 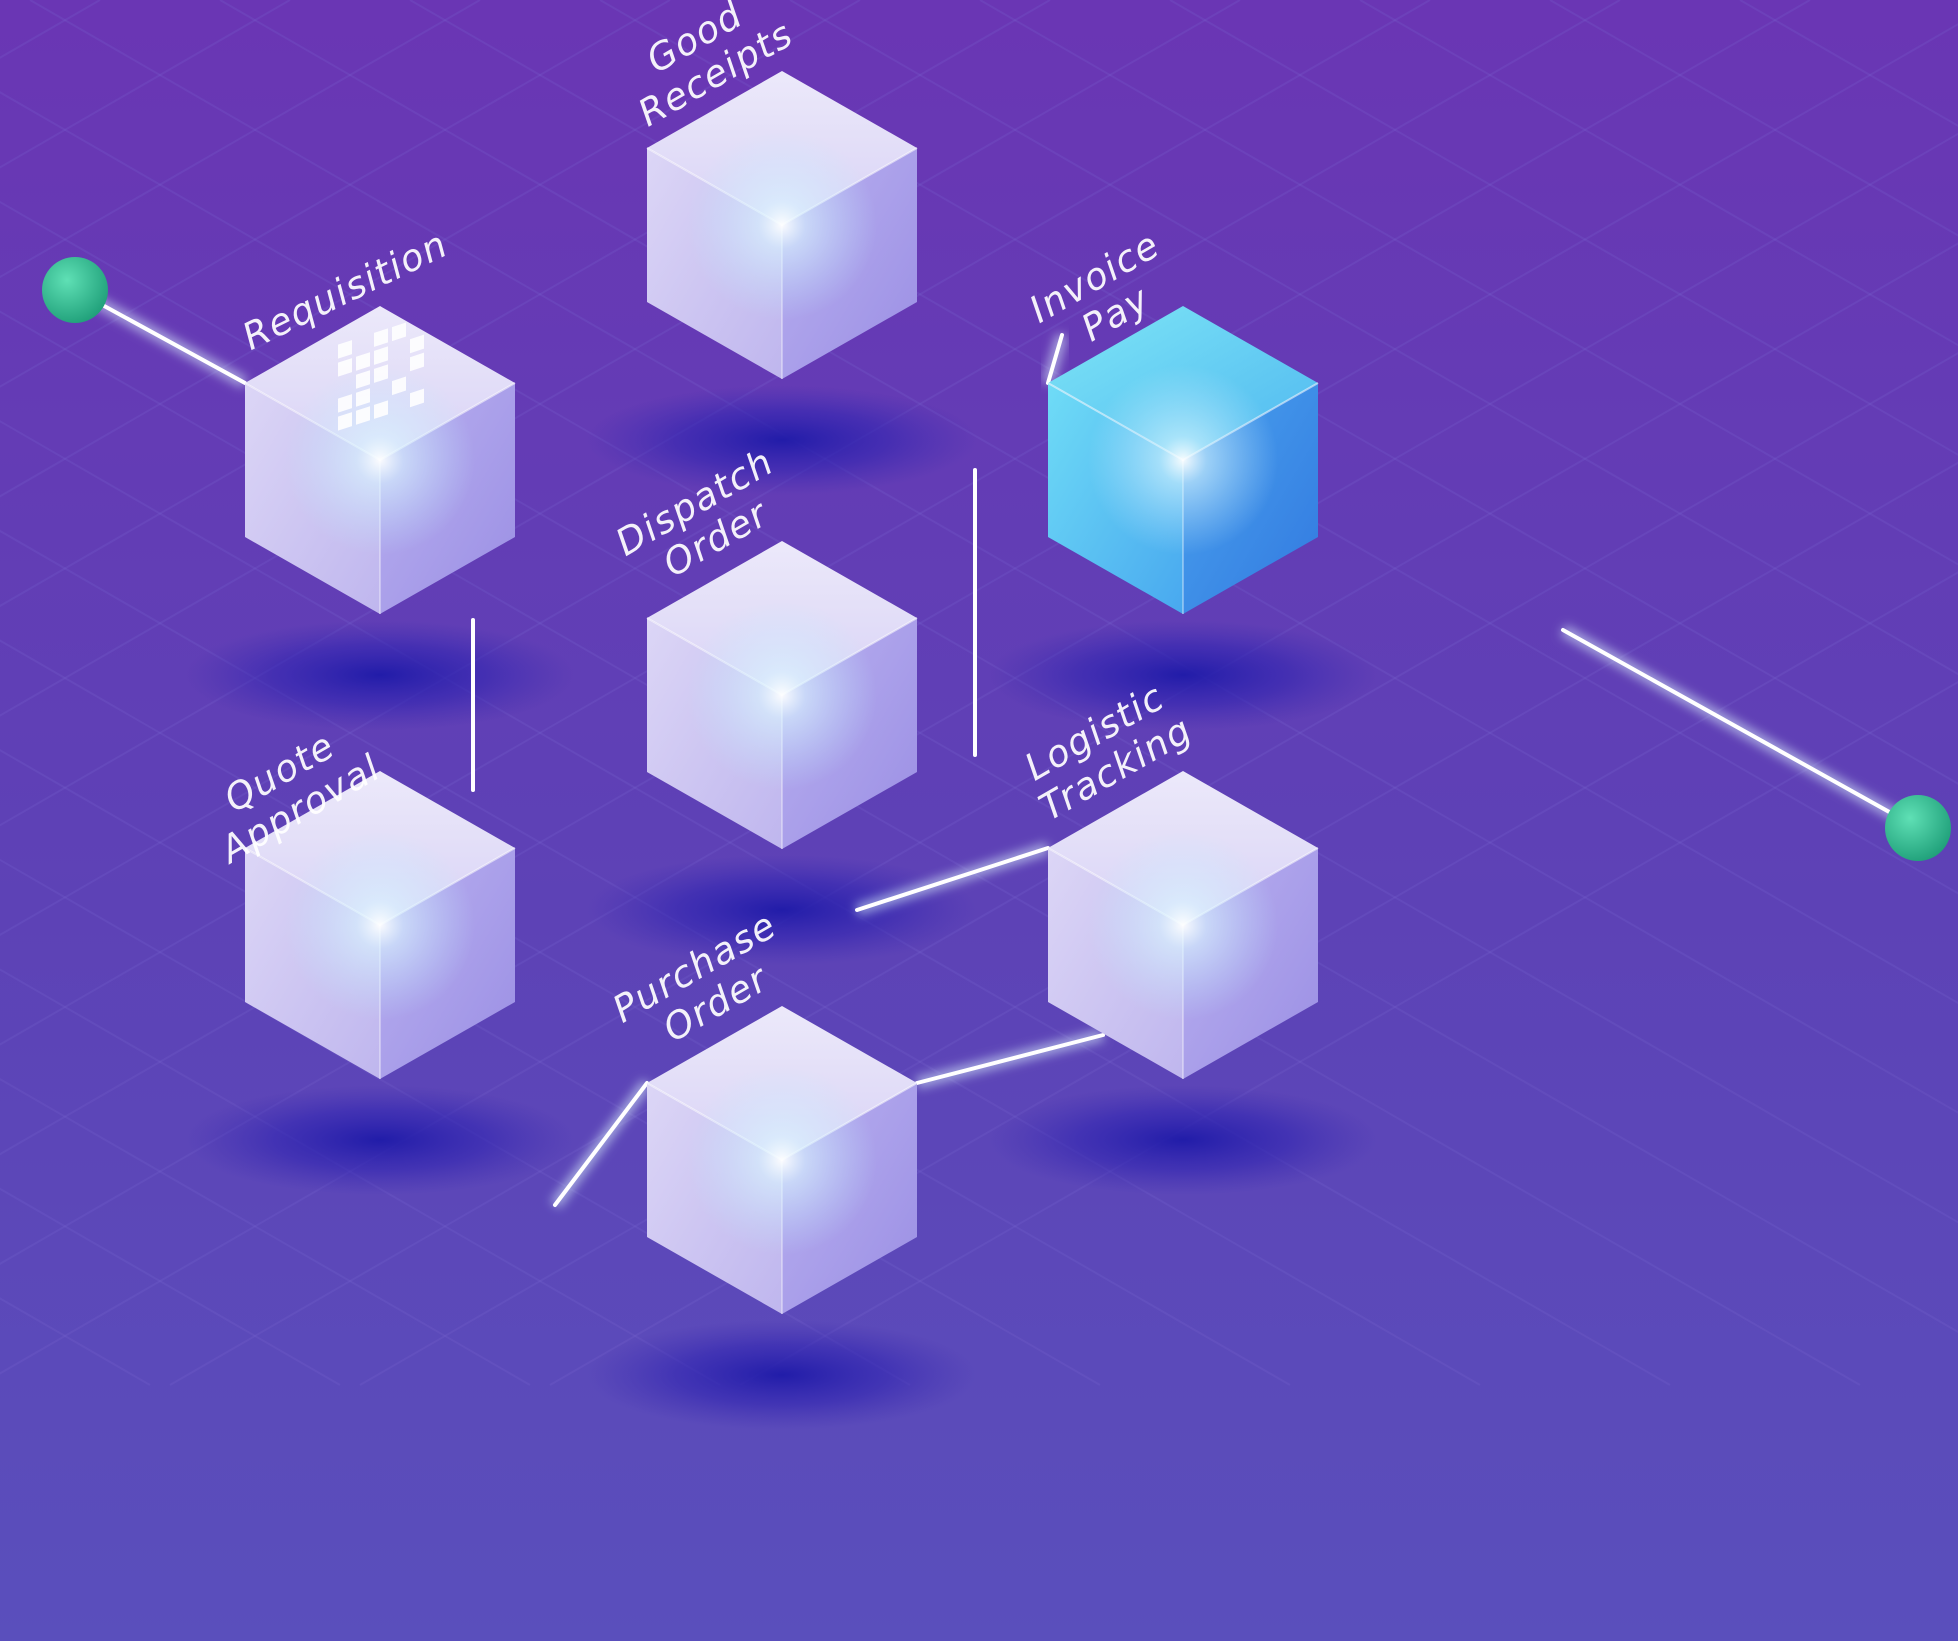 What do you see at coordinates (380, 1140) in the screenshot?
I see `cube-shadow-quote-approval` at bounding box center [380, 1140].